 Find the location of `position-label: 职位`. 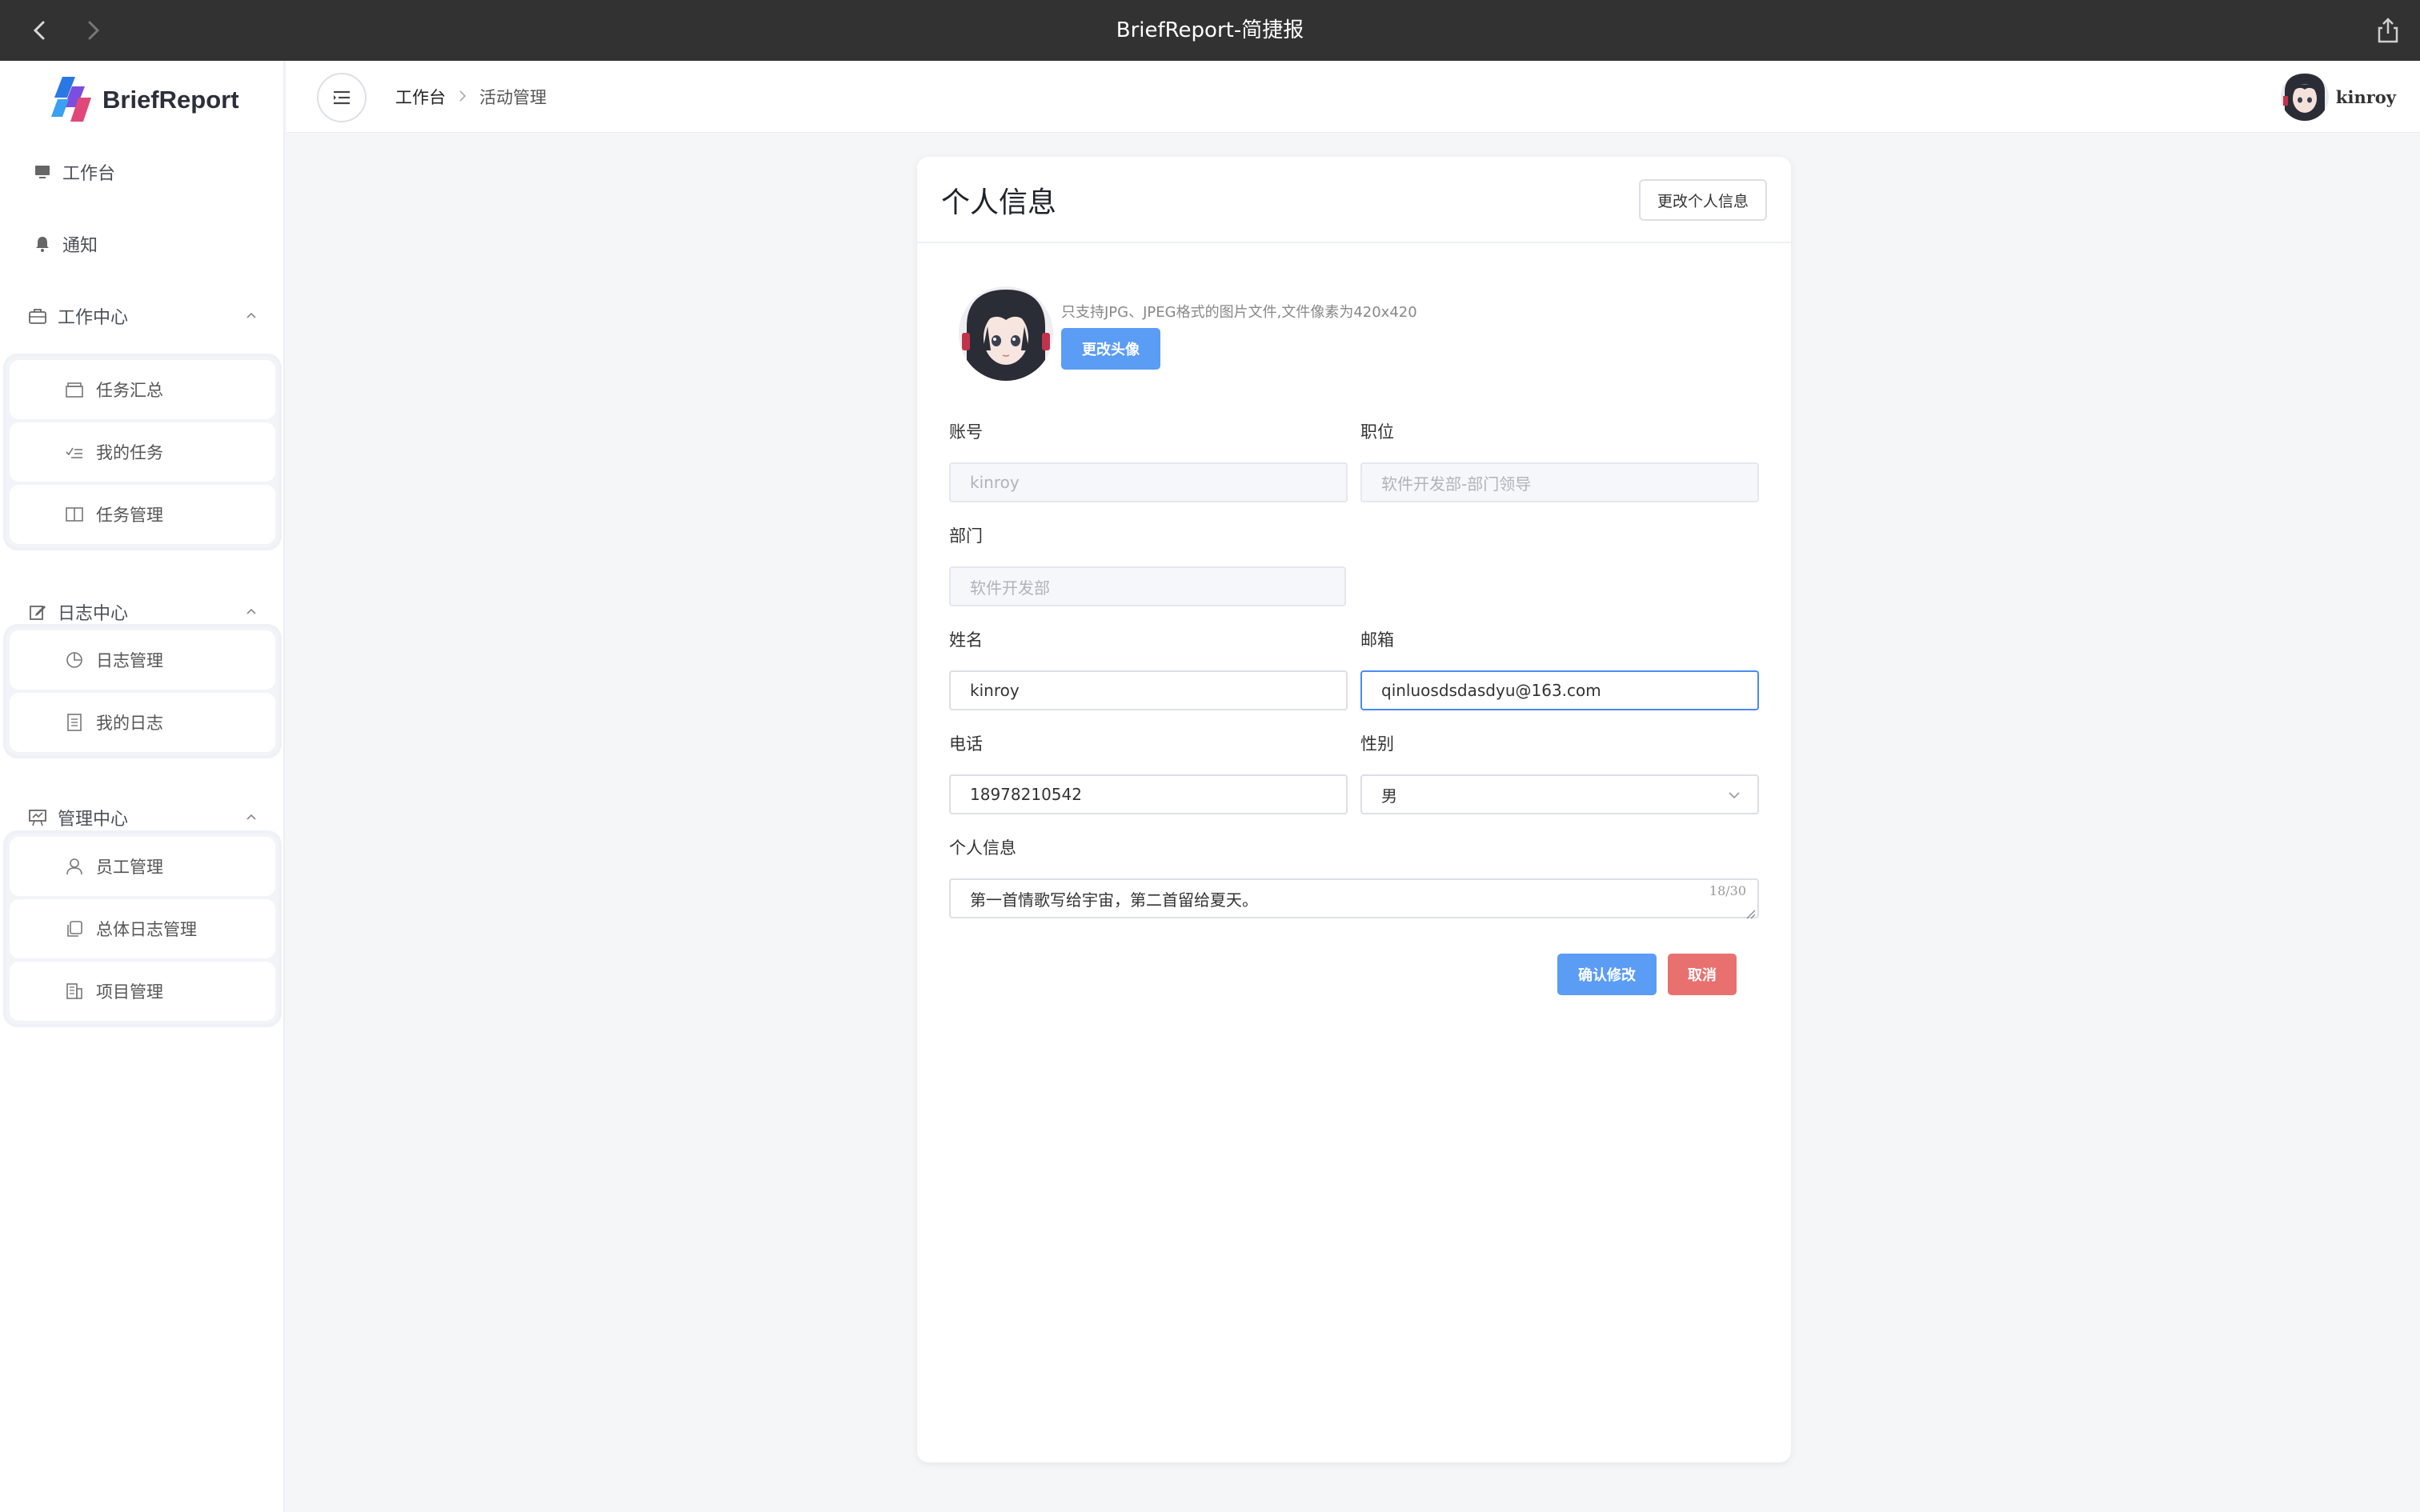

position-label: 职位 is located at coordinates (1377, 432).